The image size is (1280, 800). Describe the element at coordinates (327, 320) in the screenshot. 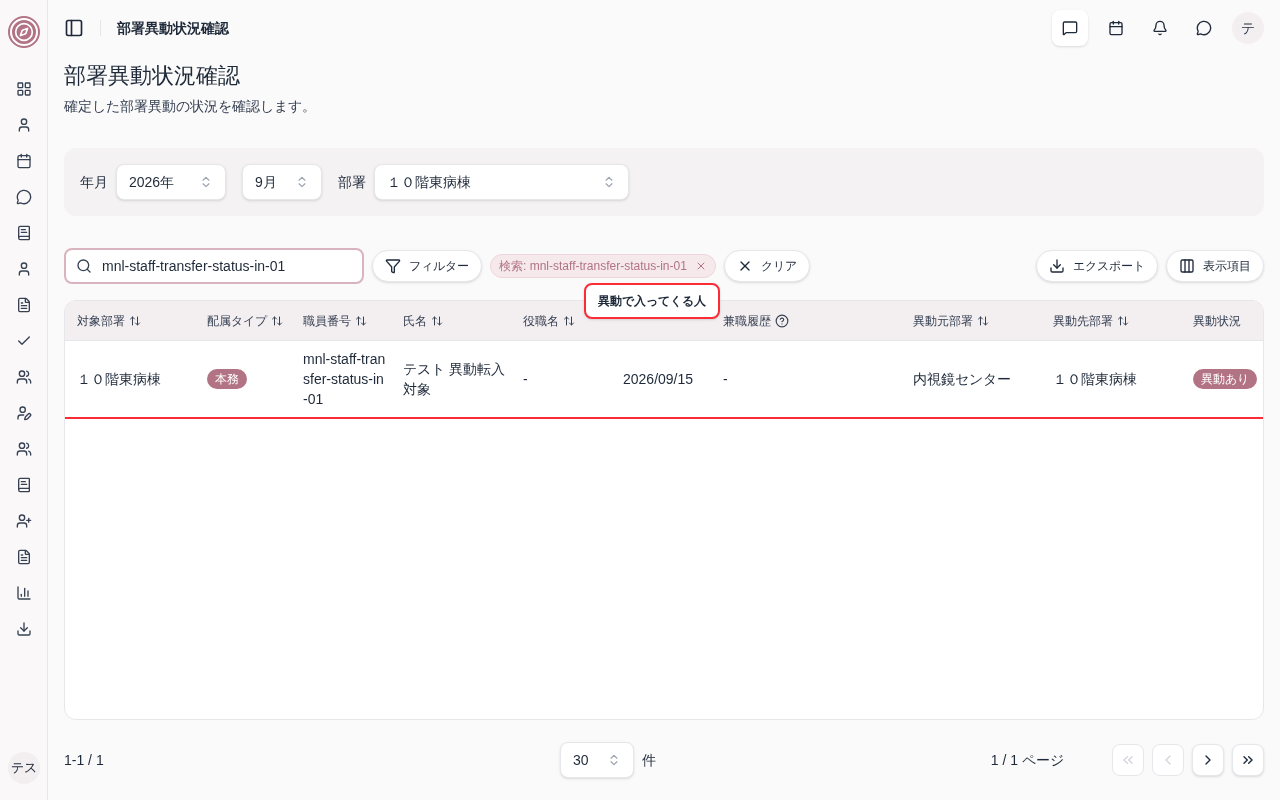

I see `column-header: 職員番号` at that location.